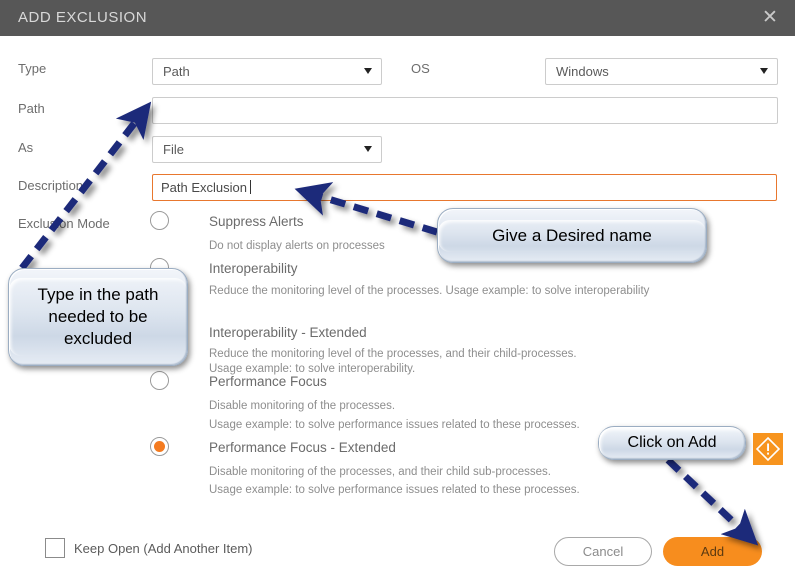 This screenshot has width=795, height=582. I want to click on type-label: Type, so click(32, 68).